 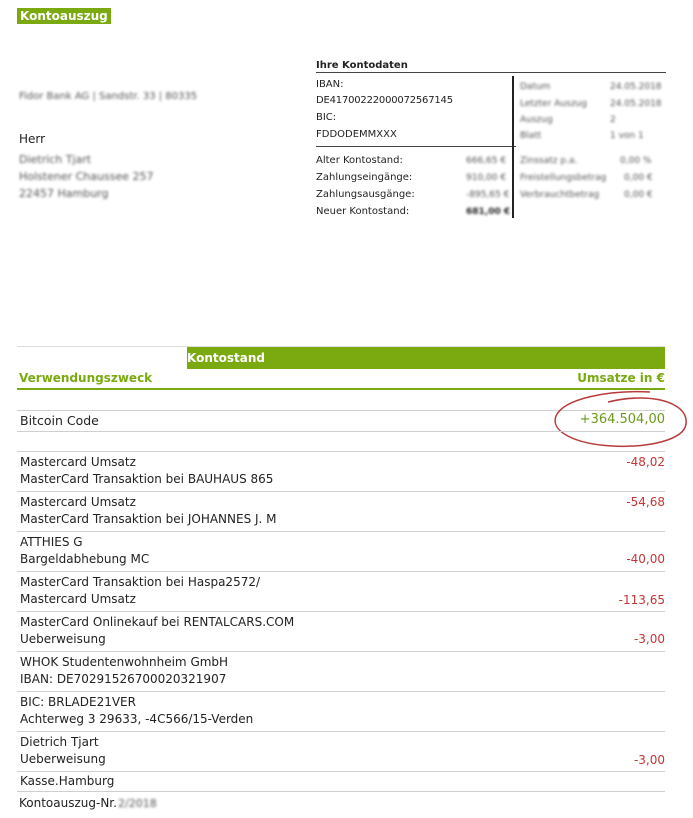 What do you see at coordinates (645, 502) in the screenshot?
I see `tx-2-amount: -54,68` at bounding box center [645, 502].